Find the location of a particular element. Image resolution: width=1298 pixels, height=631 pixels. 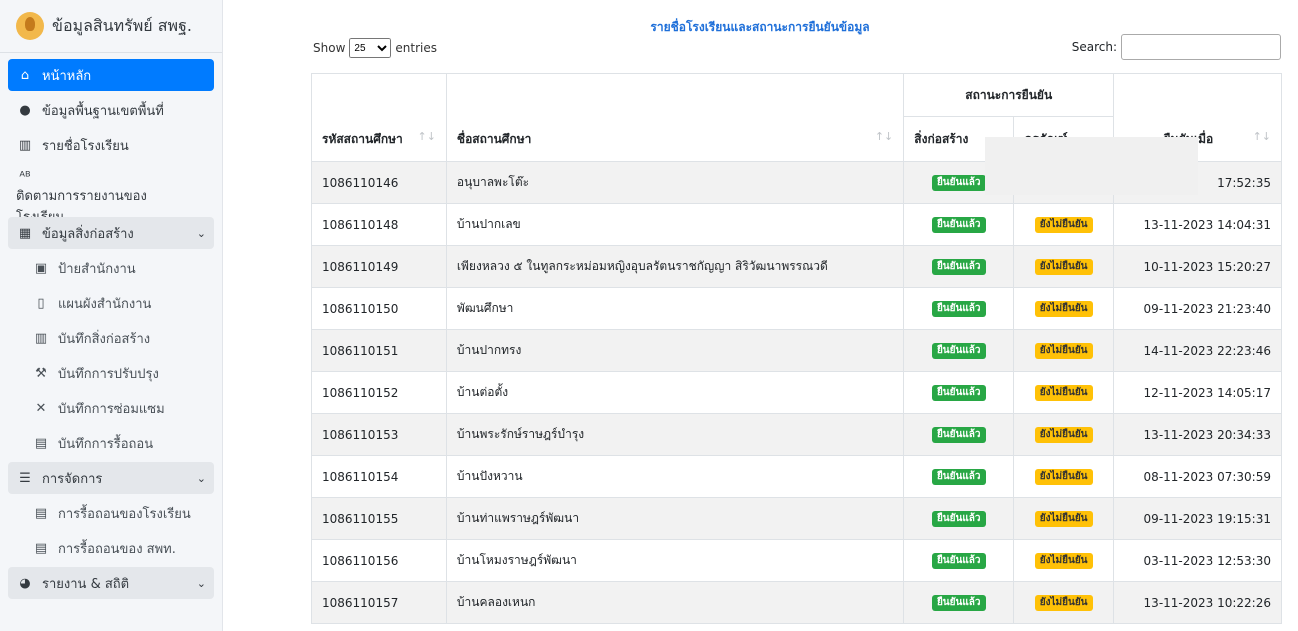

cell-text: 08-11-2023 07:30:59 is located at coordinates (1207, 476).